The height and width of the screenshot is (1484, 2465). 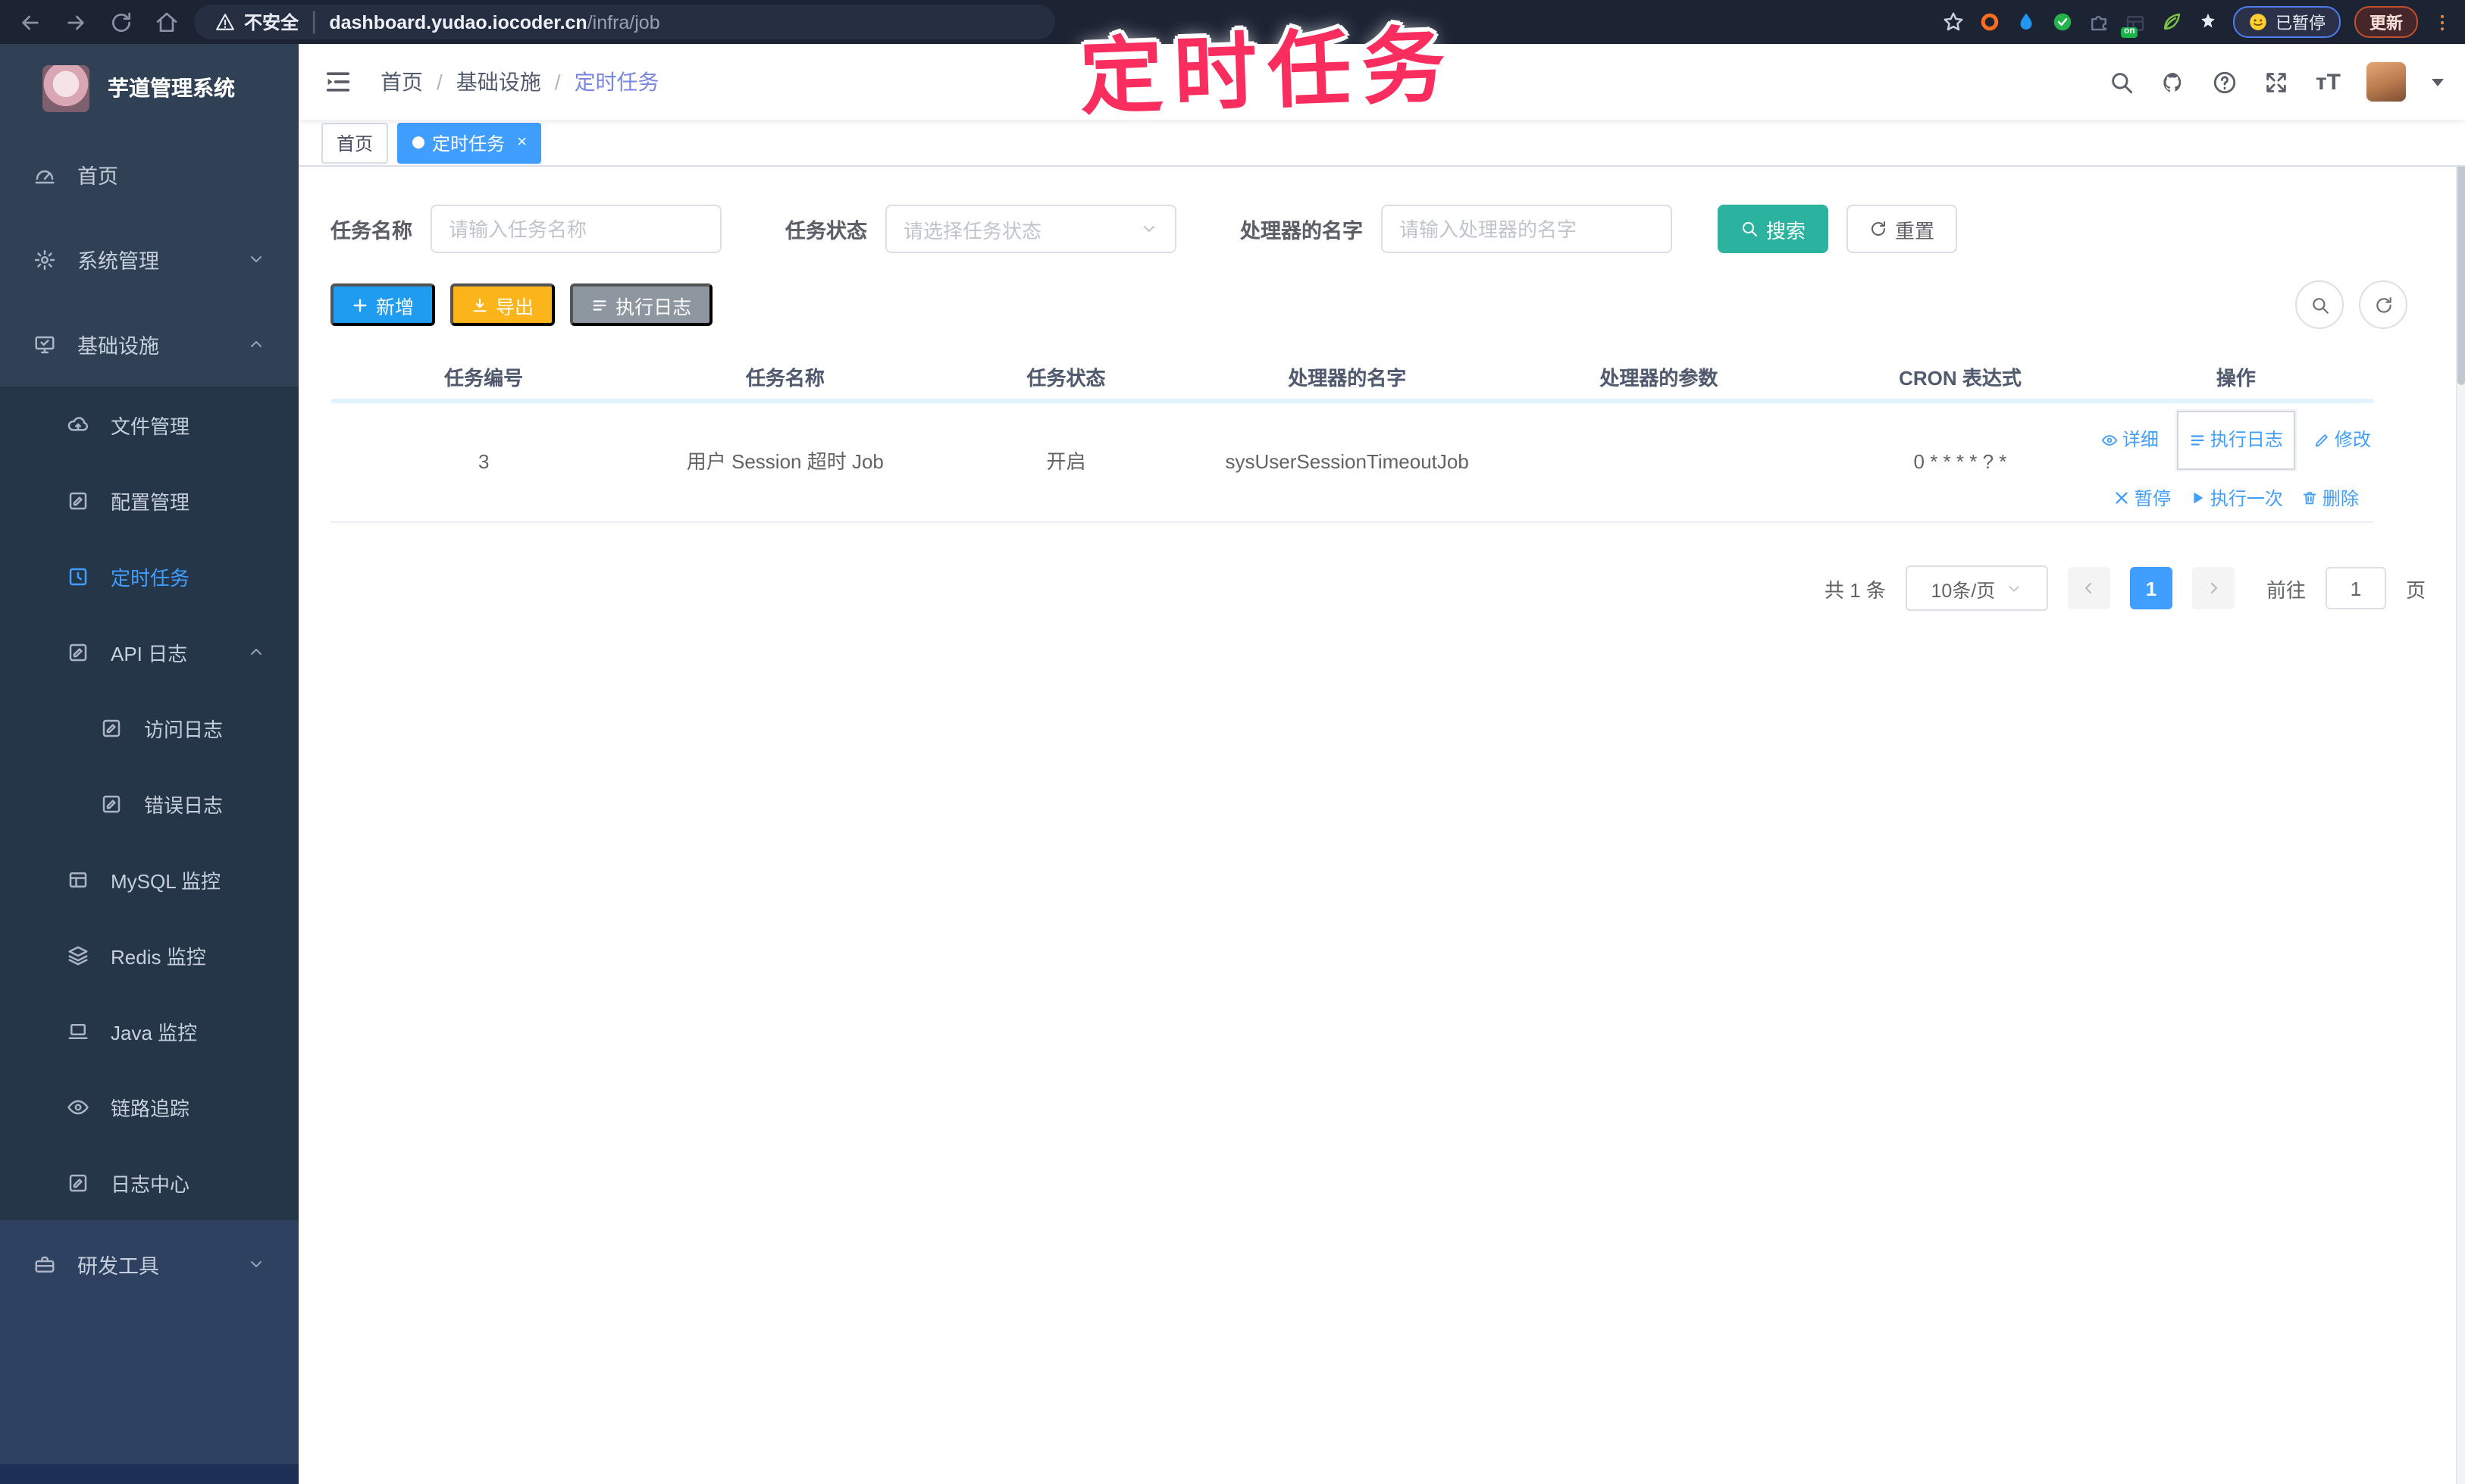 I want to click on job-name-input, so click(x=576, y=229).